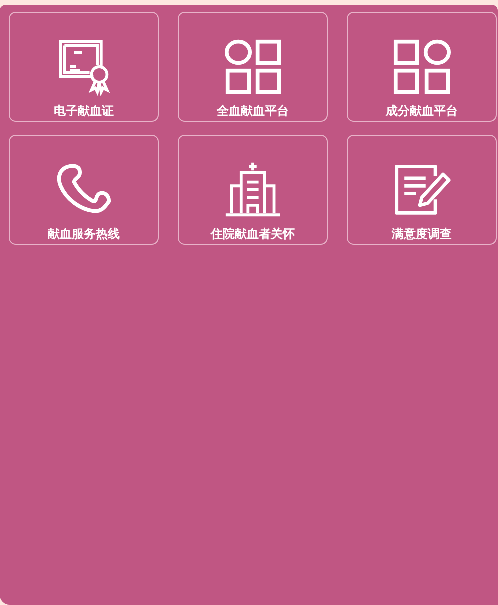 The height and width of the screenshot is (605, 498). I want to click on menu-tile: 献血服务热线, so click(84, 190).